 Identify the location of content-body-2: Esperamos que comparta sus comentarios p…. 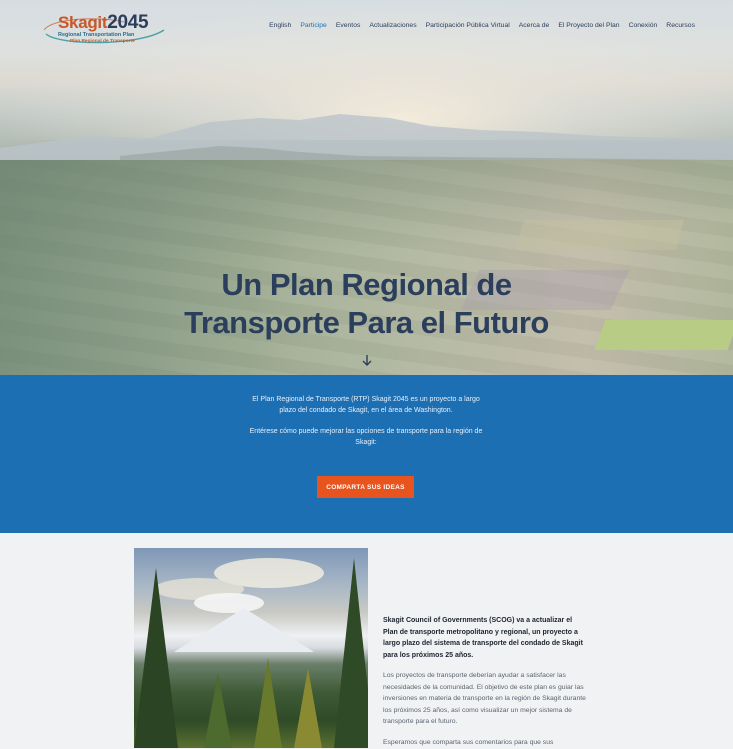
(485, 743).